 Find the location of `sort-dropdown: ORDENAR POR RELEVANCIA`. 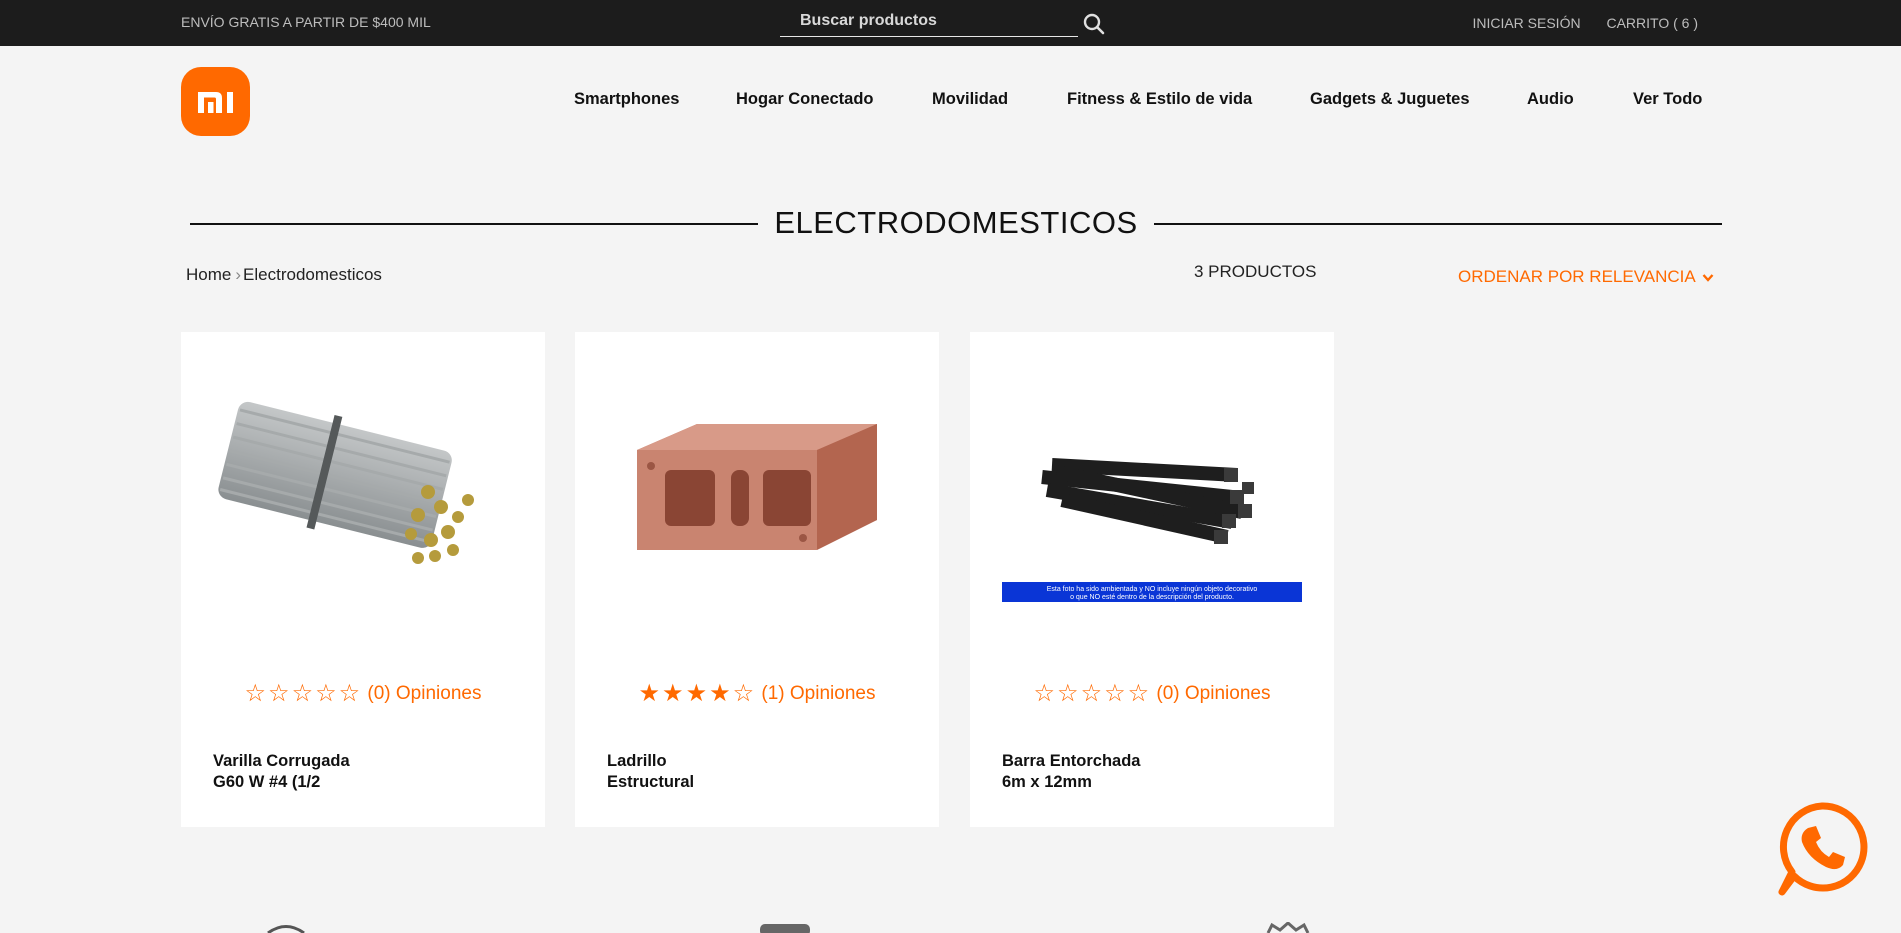

sort-dropdown: ORDENAR POR RELEVANCIA is located at coordinates (1586, 277).